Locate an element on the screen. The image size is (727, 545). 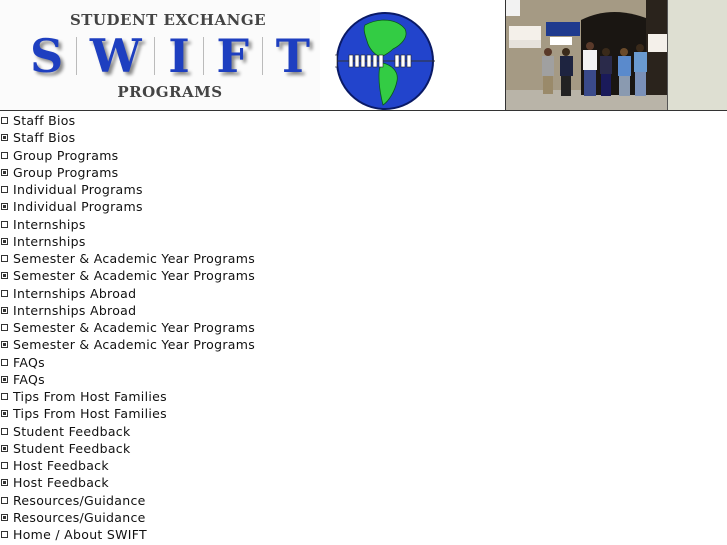
nav-link: Home / About SWIFT is located at coordinates (80, 534).